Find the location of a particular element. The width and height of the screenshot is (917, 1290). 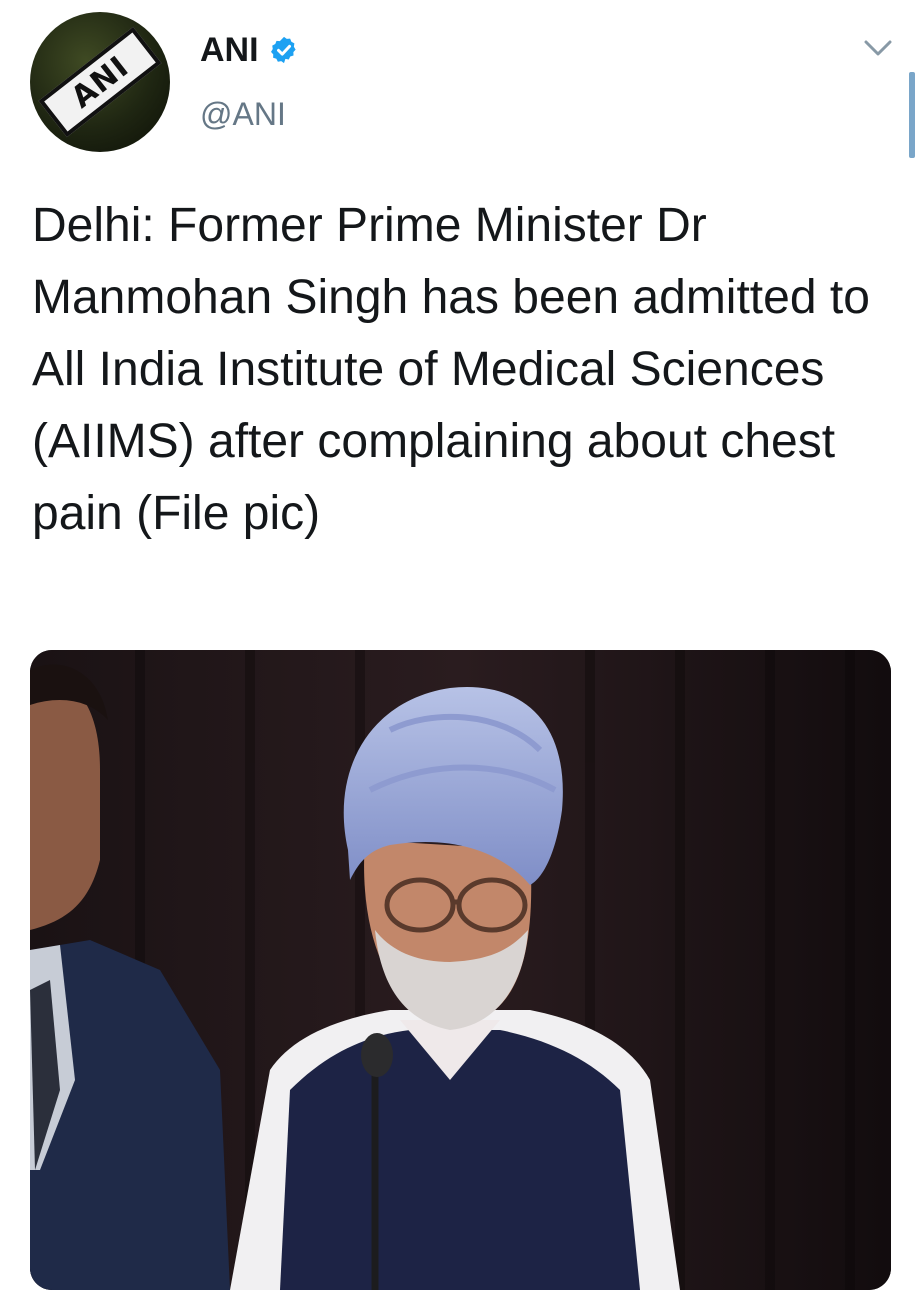

ani-logo-icon: ANI is located at coordinates (100, 82).